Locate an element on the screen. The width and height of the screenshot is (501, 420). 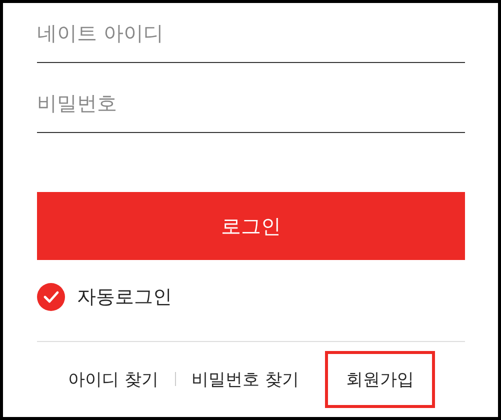
checkbox is located at coordinates (51, 297).